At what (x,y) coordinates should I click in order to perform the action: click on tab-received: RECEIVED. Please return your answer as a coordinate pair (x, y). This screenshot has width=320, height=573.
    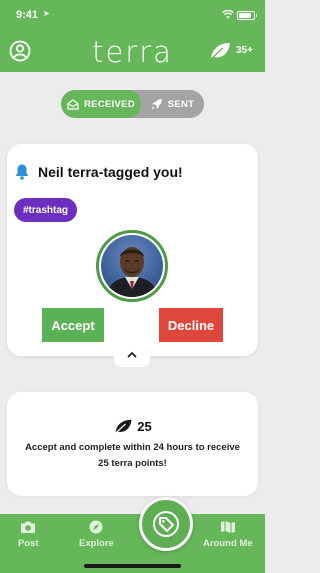
    Looking at the image, I should click on (101, 104).